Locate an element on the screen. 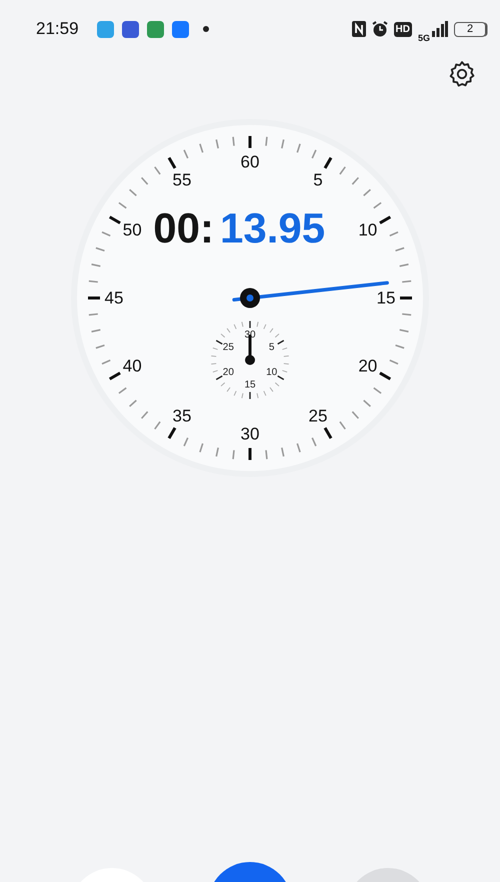  nfc-icon is located at coordinates (359, 29).